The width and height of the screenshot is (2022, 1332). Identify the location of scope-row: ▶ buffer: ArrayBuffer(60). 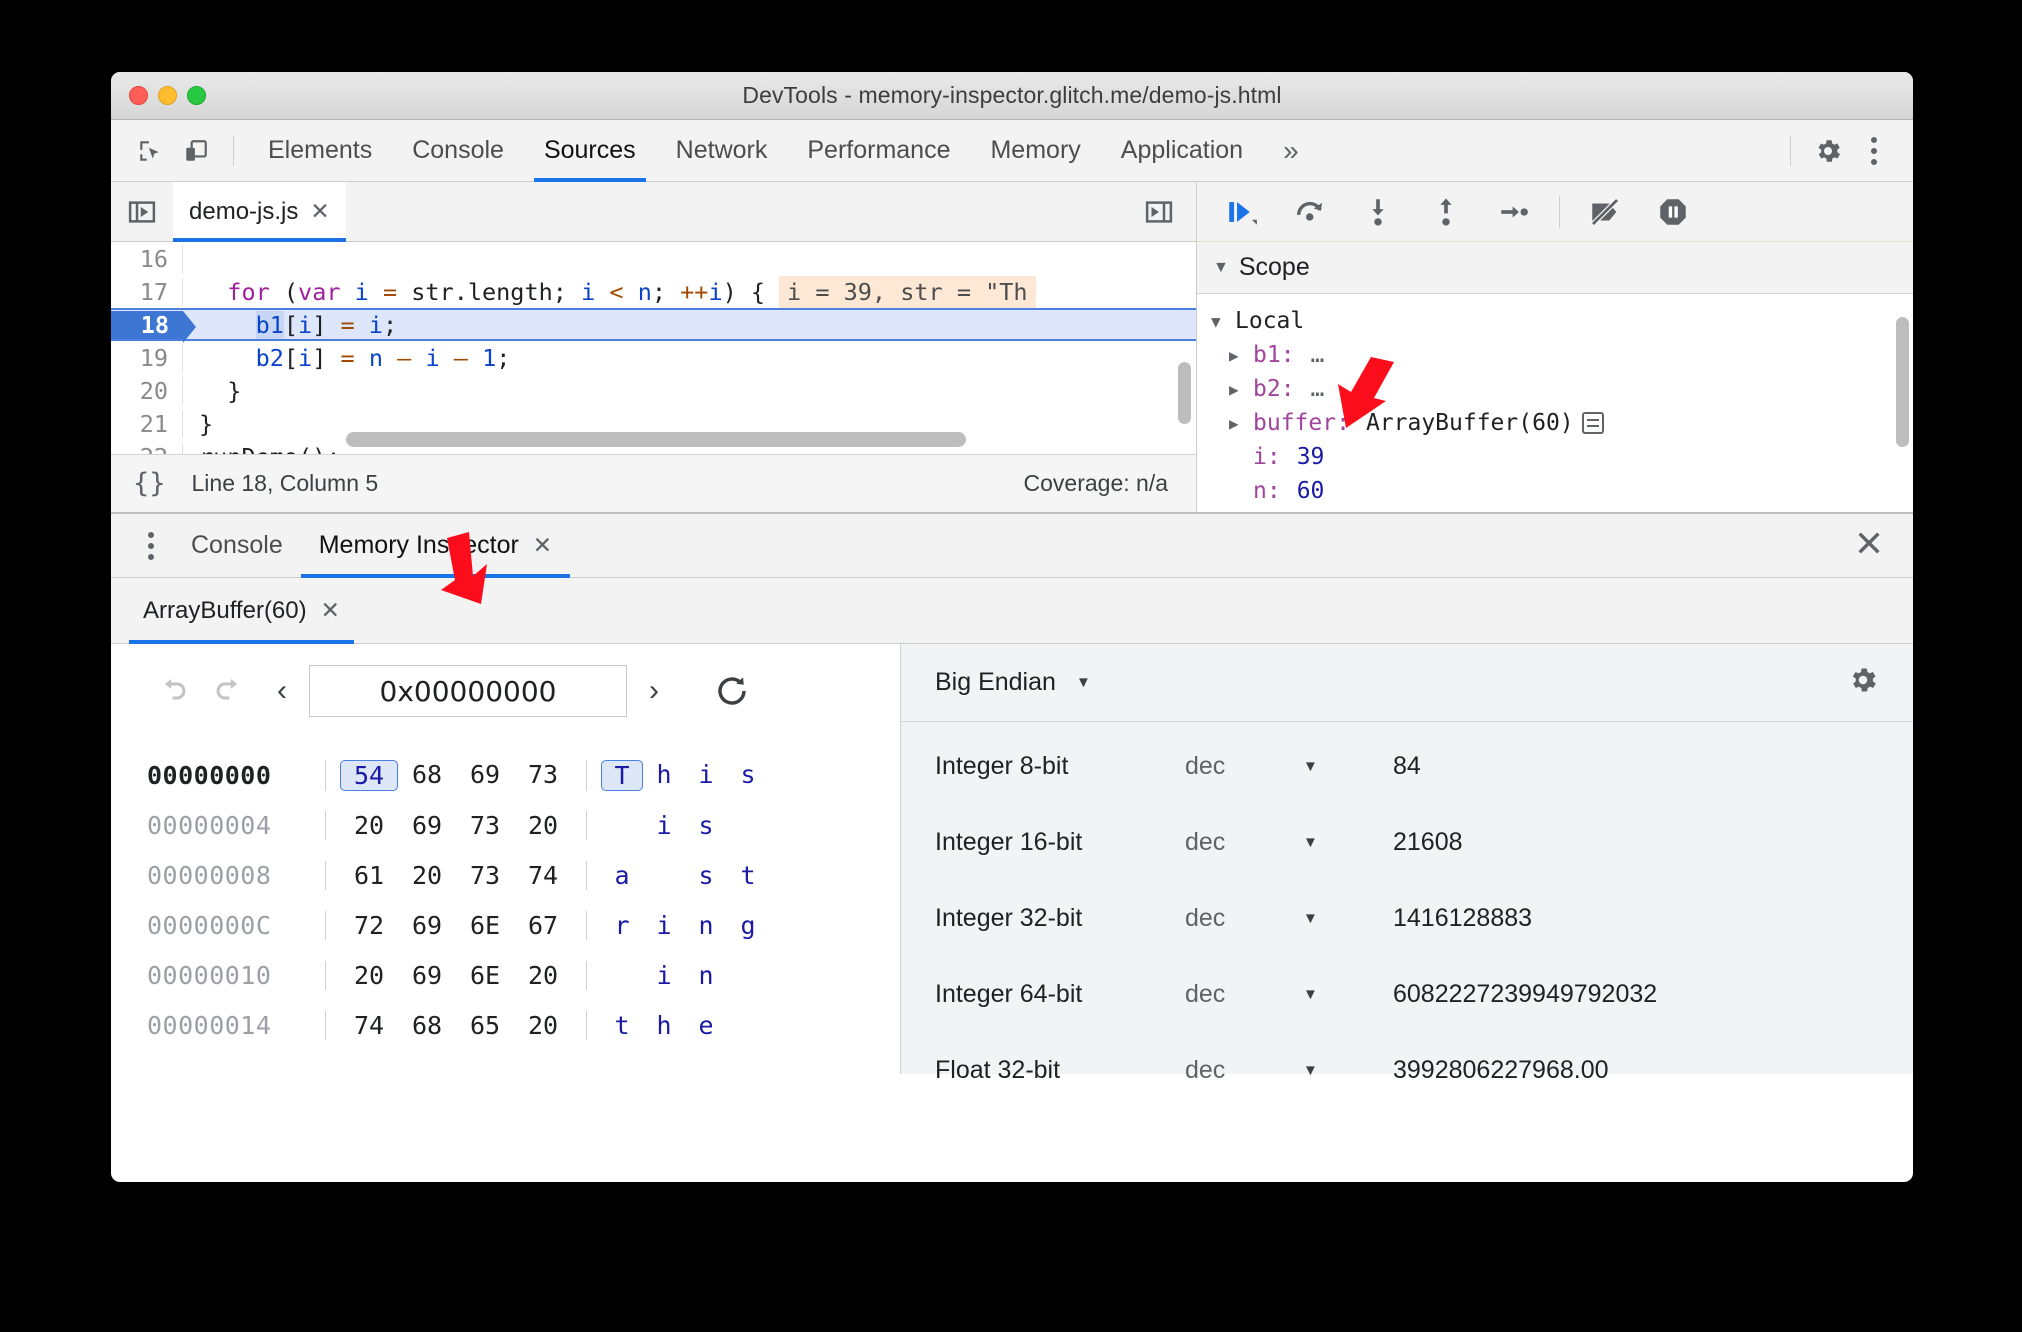
(1562, 423).